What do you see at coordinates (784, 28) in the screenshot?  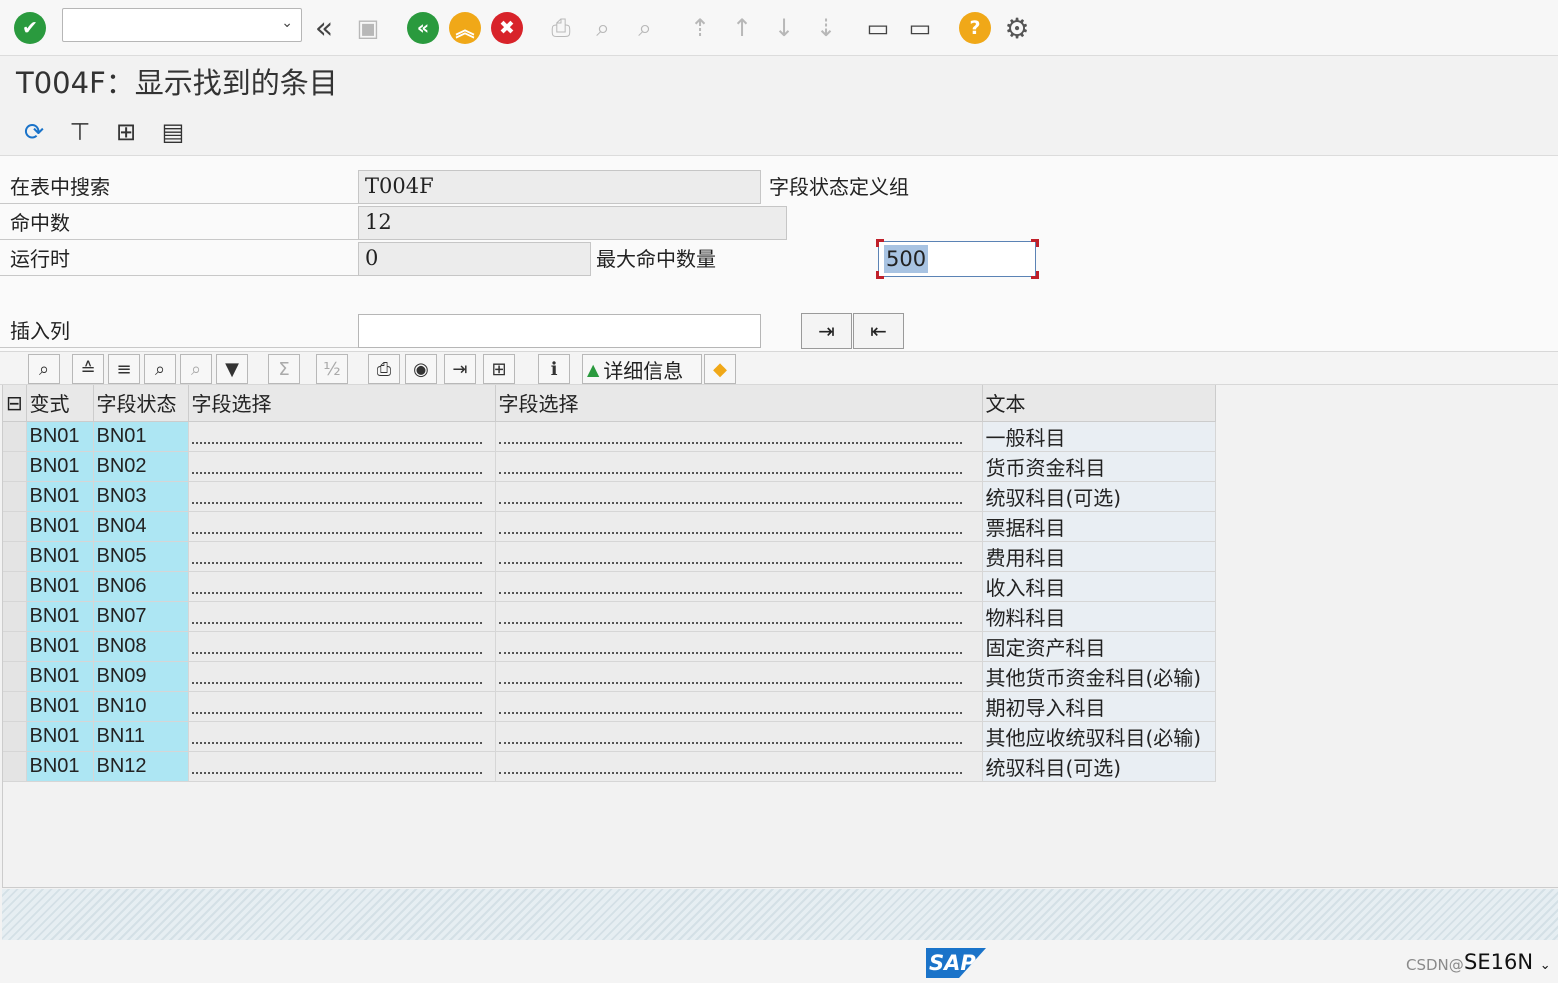 I see `next-page-icon: ↓` at bounding box center [784, 28].